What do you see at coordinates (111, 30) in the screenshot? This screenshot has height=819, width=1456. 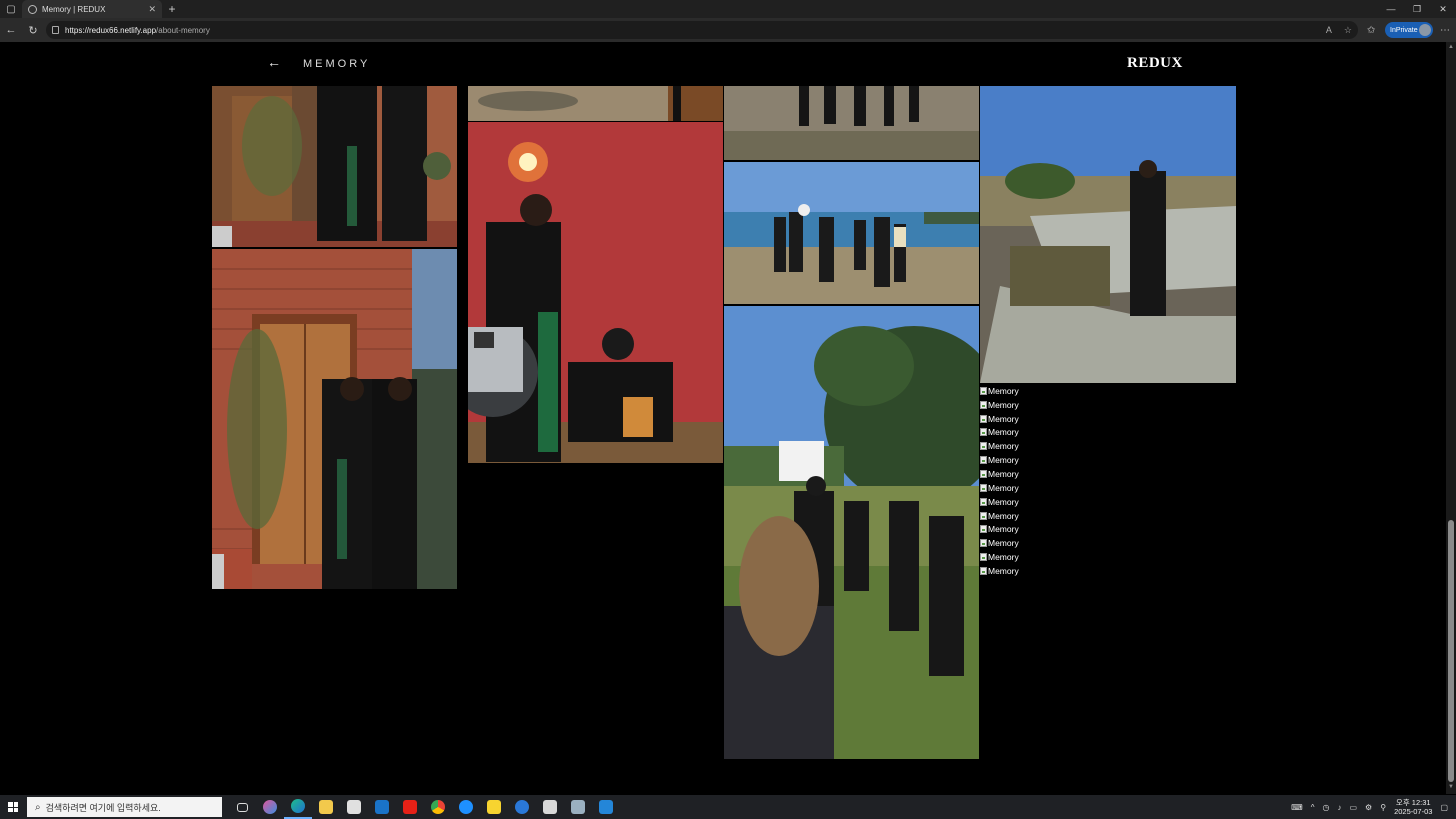 I see `url-host: https://redux66.netlify.app` at bounding box center [111, 30].